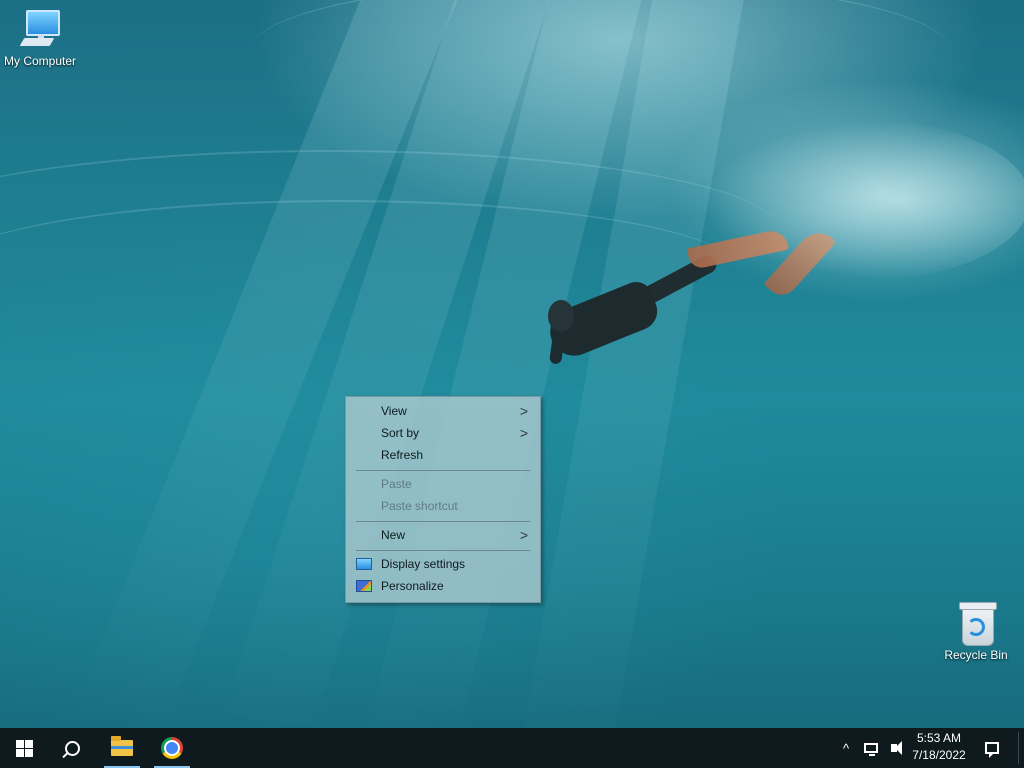 This screenshot has width=1024, height=768. Describe the element at coordinates (976, 624) in the screenshot. I see `recycle-bin-icon` at that location.